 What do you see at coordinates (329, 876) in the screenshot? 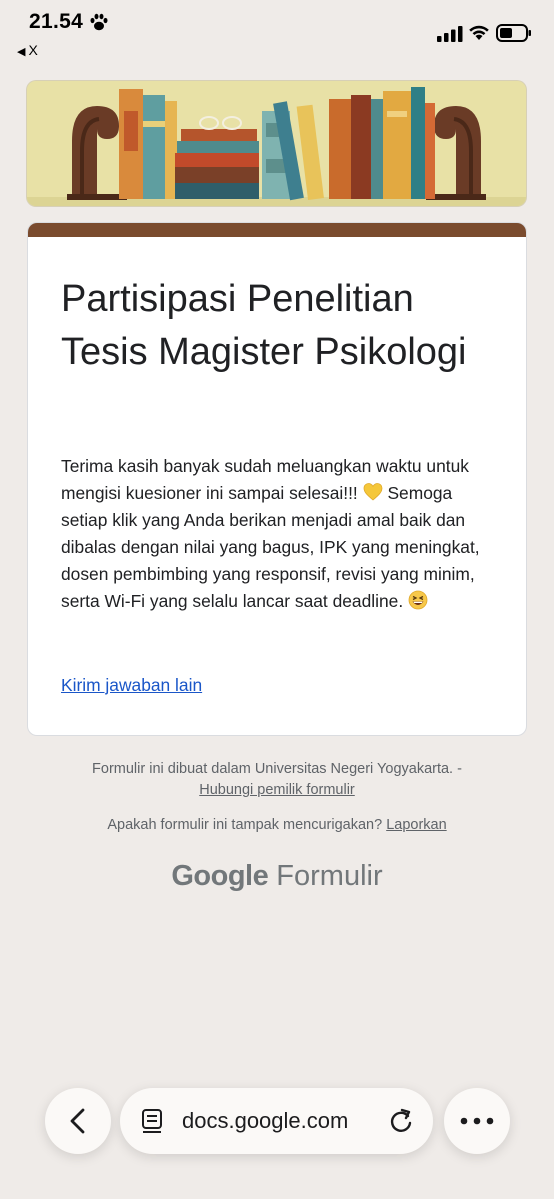
I see `forms-wordmark: Formulir` at bounding box center [329, 876].